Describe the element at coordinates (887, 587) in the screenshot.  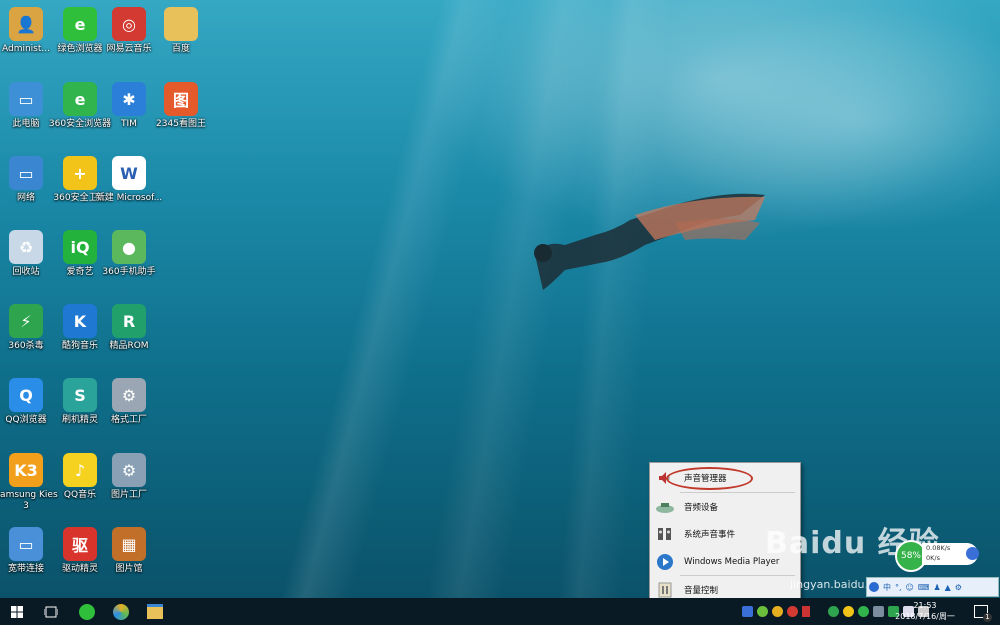
I see `ime-mode: 中` at that location.